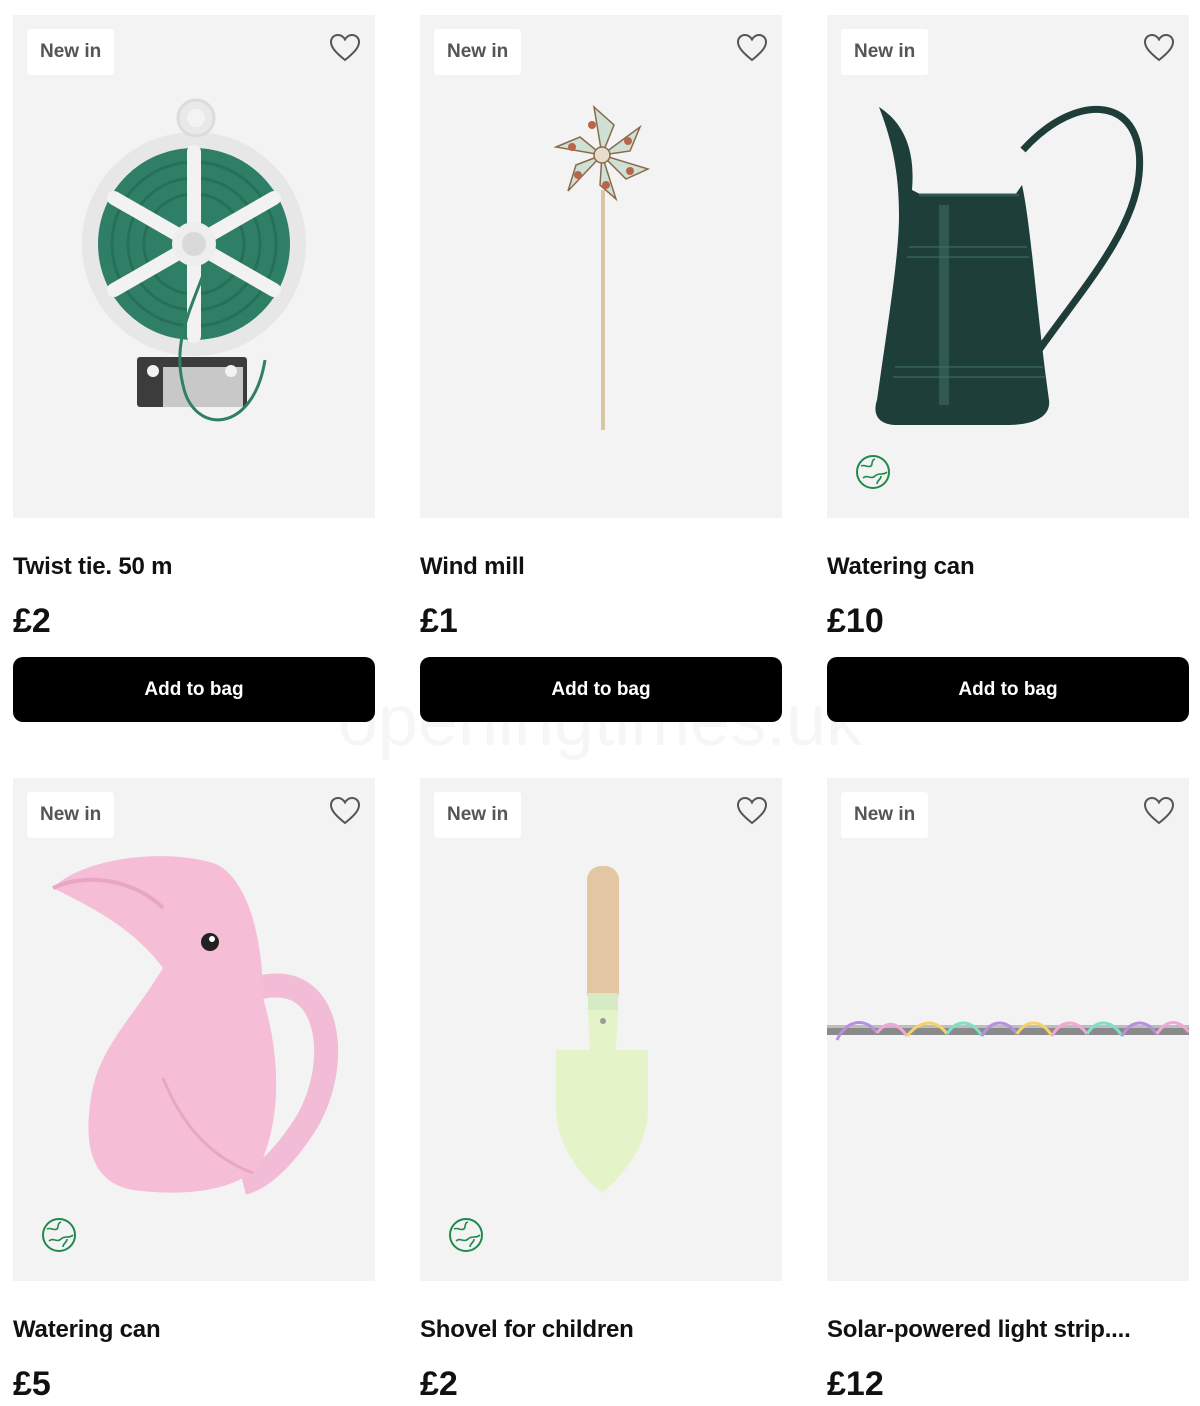  I want to click on product-card: New in Solar-powered light strip.... £12, so click(1008, 1091).